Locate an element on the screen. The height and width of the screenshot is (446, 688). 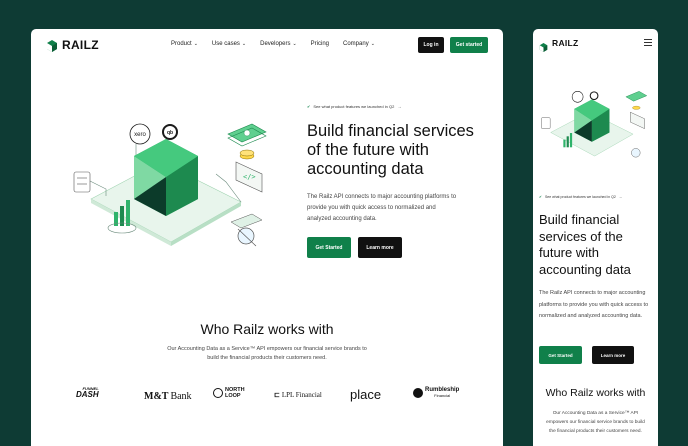
nav-item-pricing: Pricing is located at coordinates (320, 44).